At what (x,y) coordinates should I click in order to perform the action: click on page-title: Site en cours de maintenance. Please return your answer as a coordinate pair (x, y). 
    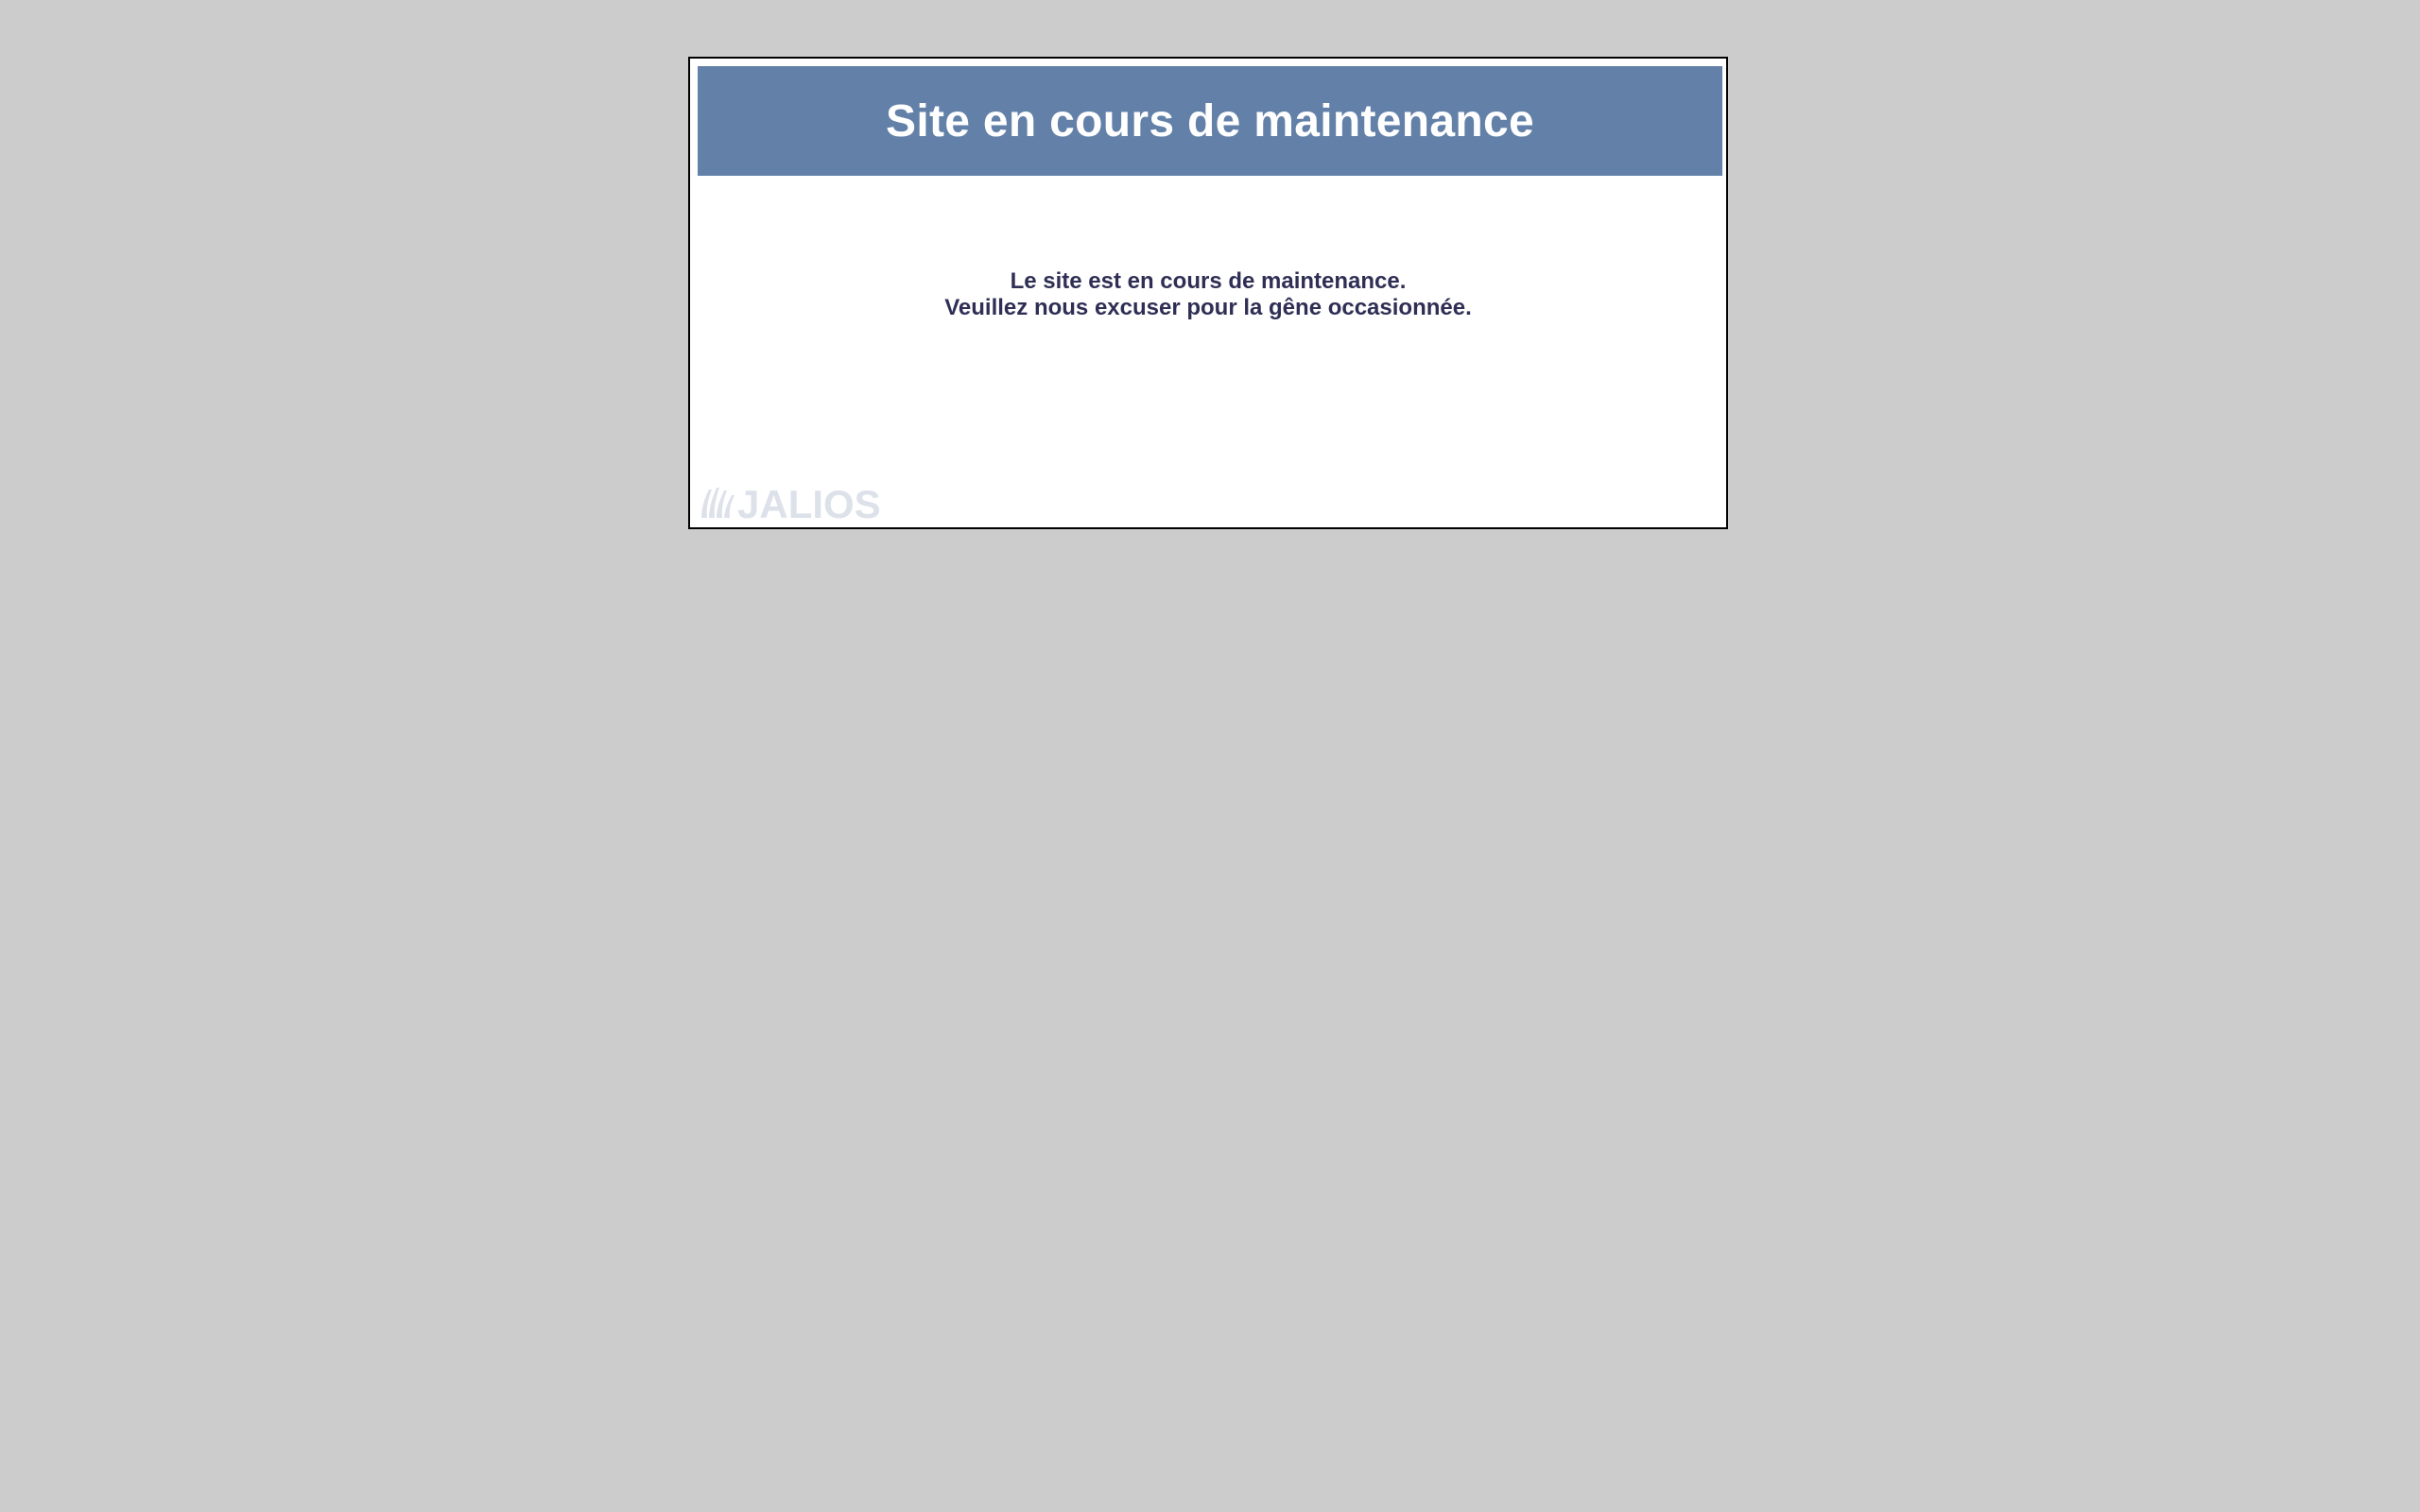
    Looking at the image, I should click on (1210, 120).